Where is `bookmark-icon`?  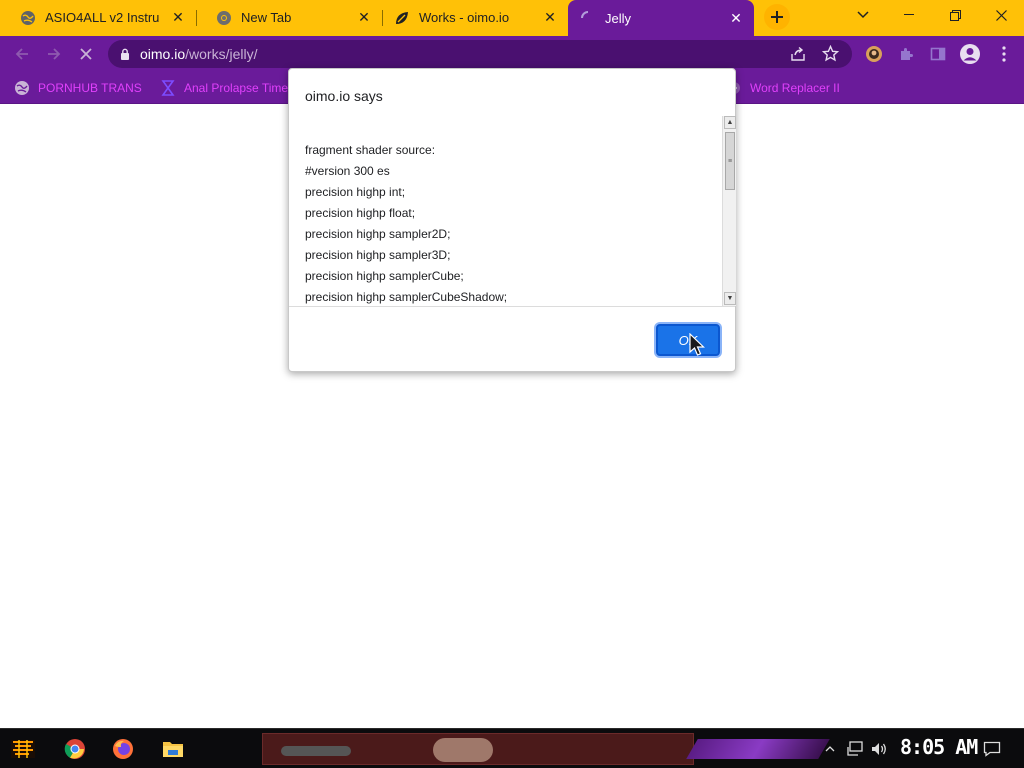
bookmark-icon is located at coordinates (168, 88).